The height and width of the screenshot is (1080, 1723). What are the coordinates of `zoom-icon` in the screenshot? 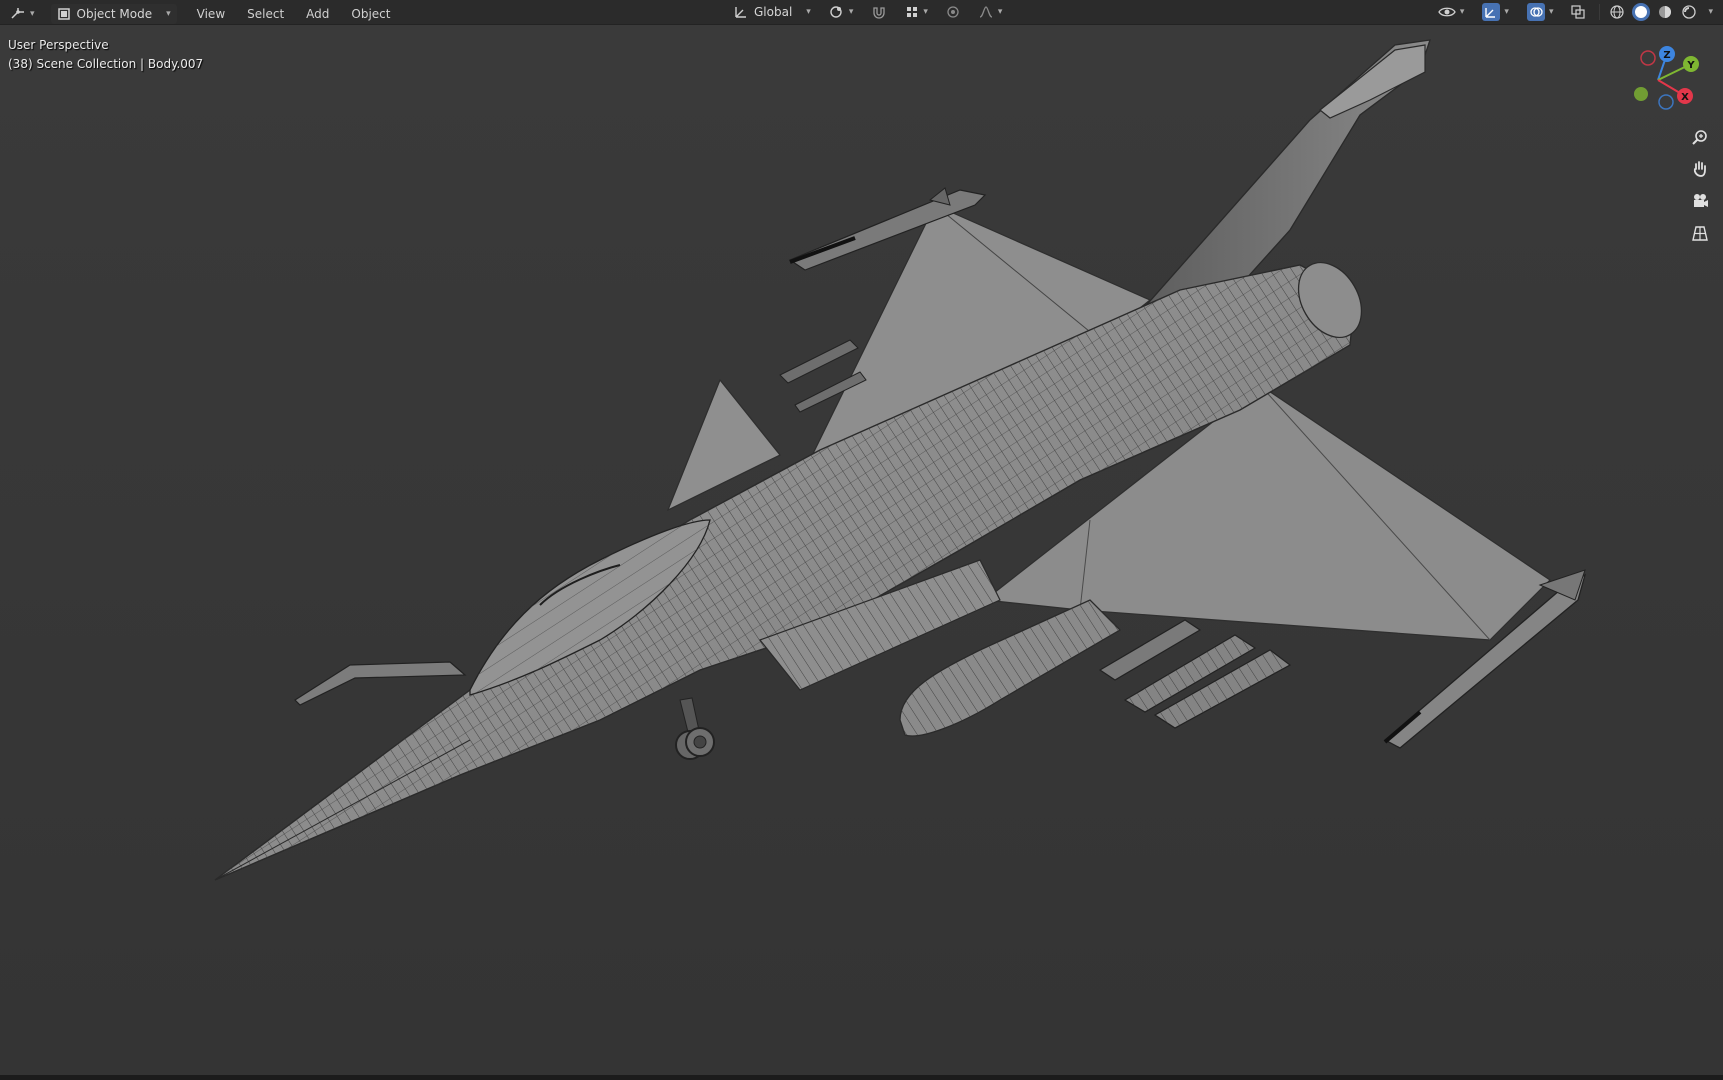 It's located at (1700, 137).